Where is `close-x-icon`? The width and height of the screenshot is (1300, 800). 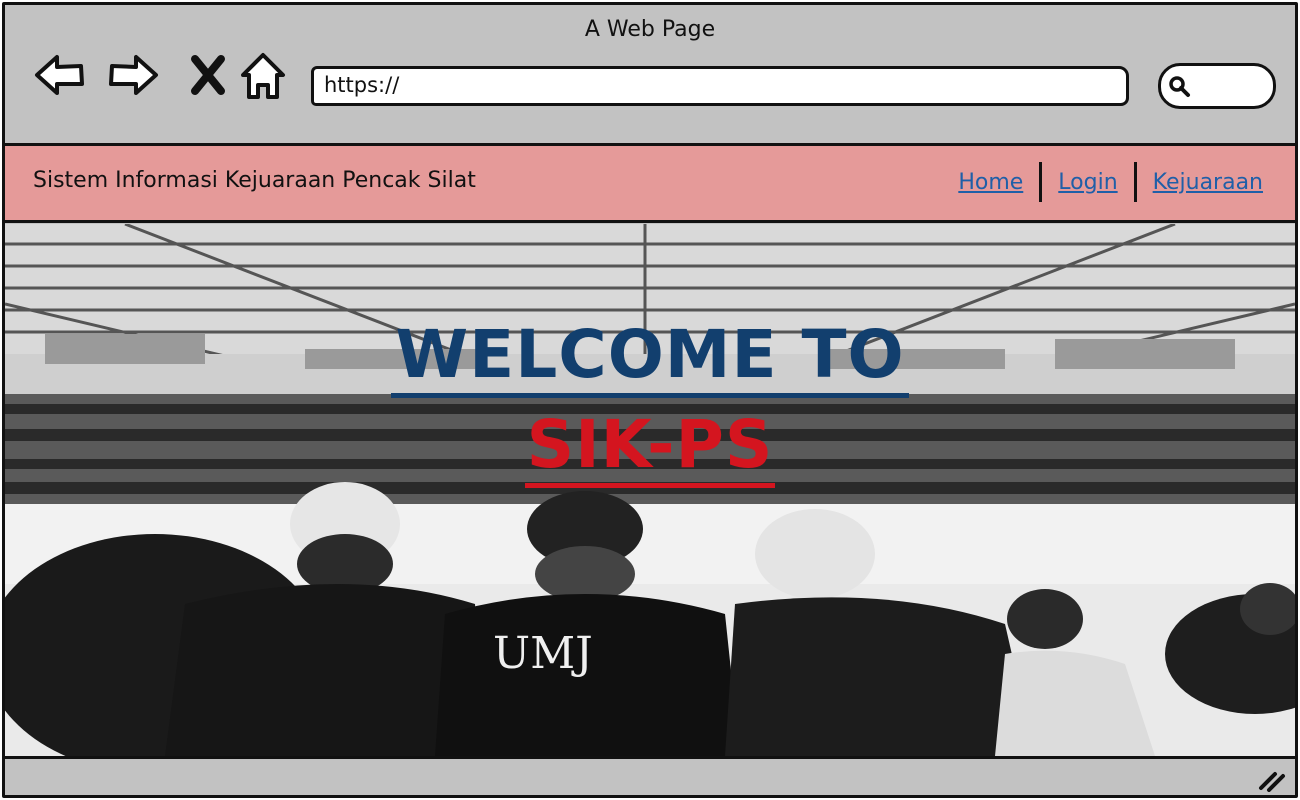 close-x-icon is located at coordinates (208, 75).